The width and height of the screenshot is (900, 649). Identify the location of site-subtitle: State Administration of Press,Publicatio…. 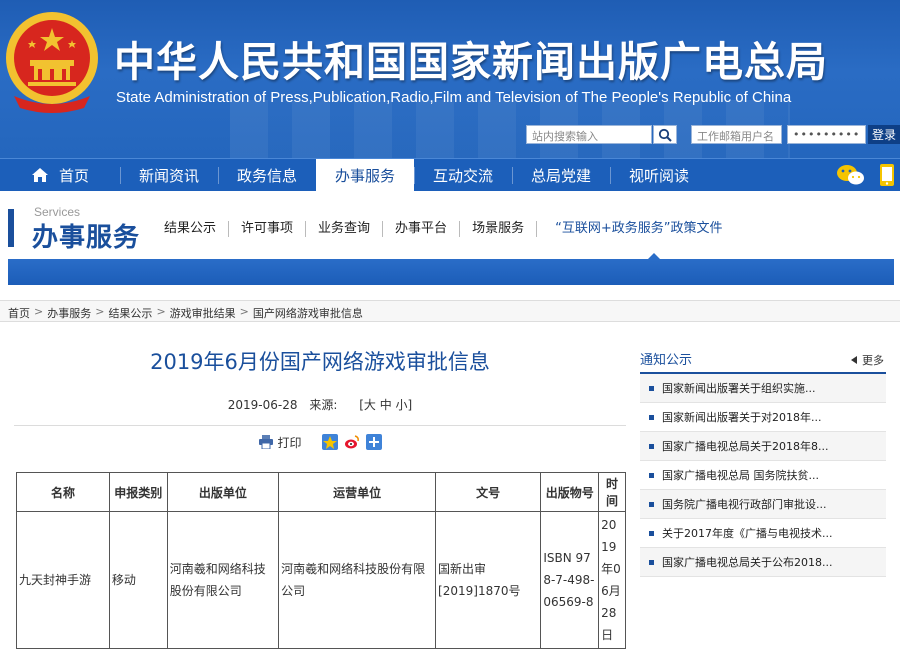
(454, 97).